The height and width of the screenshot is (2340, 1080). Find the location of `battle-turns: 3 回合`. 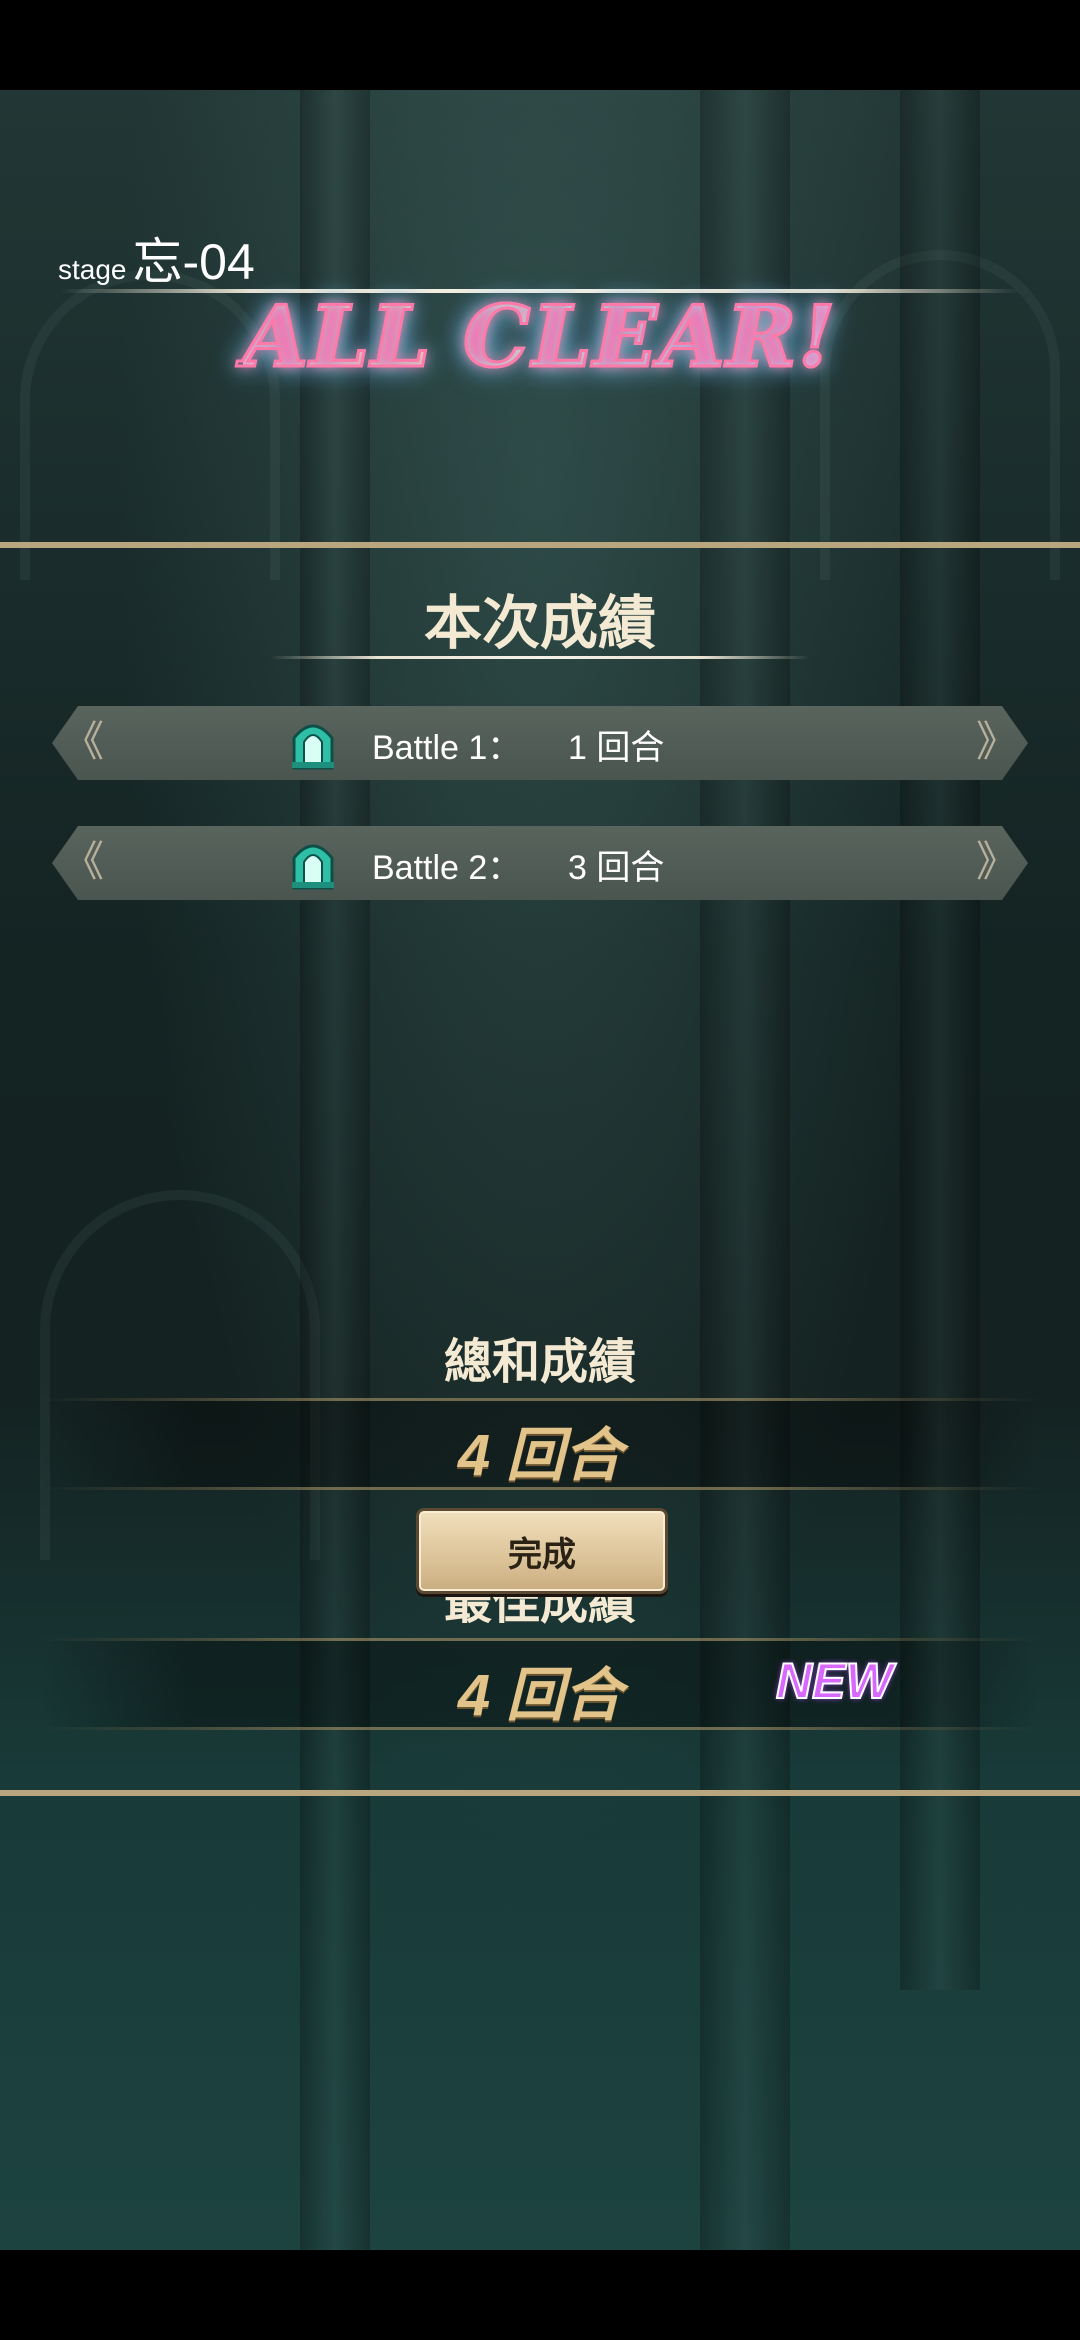

battle-turns: 3 回合 is located at coordinates (616, 868).